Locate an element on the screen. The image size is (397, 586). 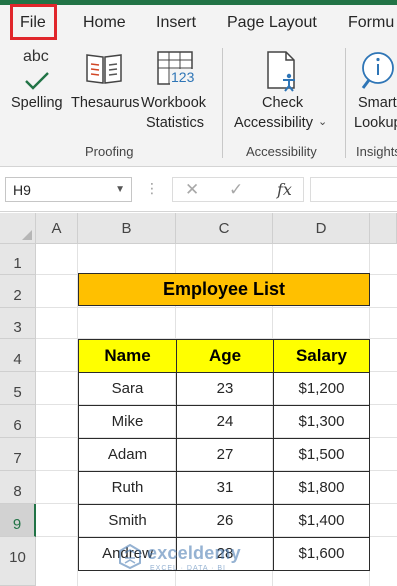
column-header-d: D is located at coordinates (321, 228).